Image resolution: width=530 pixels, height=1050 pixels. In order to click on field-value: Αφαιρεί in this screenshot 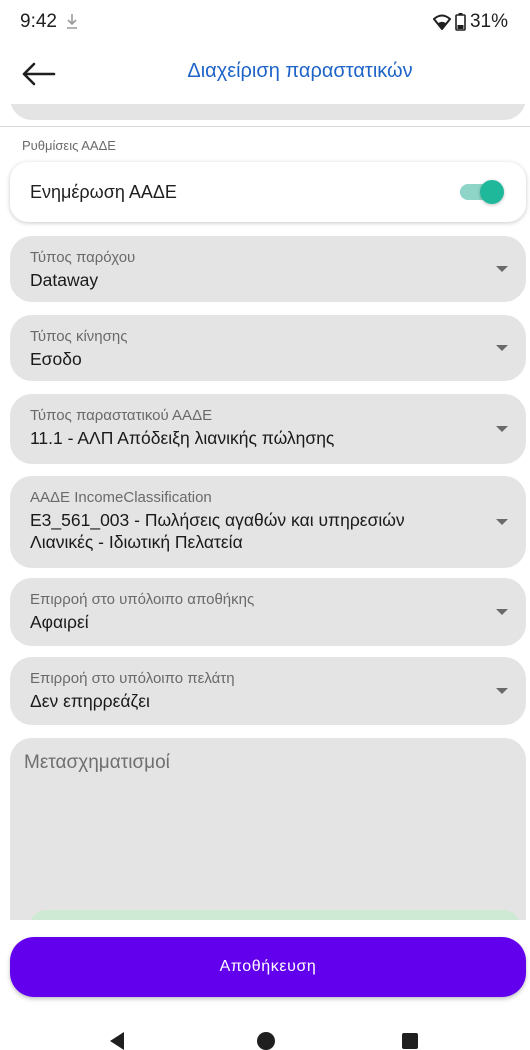, I will do `click(59, 622)`.